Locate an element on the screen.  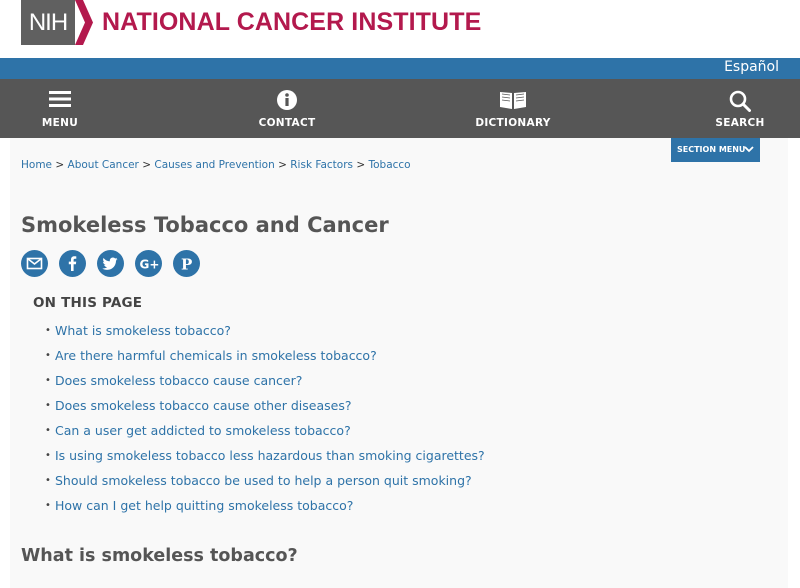
share-email-button is located at coordinates (34, 263).